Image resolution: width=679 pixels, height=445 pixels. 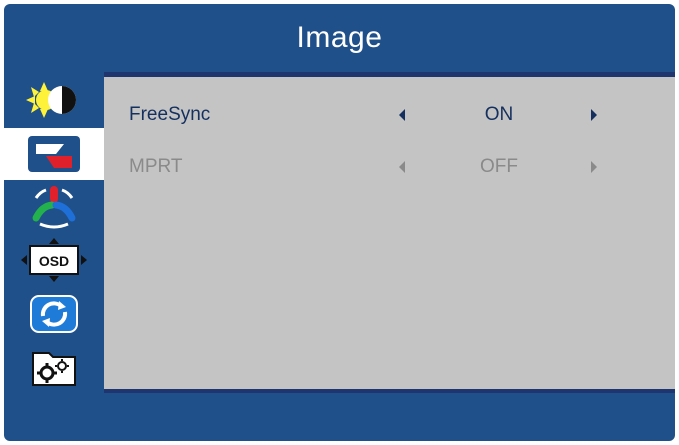 I want to click on sidebar-item-osd: OSD, so click(x=54, y=260).